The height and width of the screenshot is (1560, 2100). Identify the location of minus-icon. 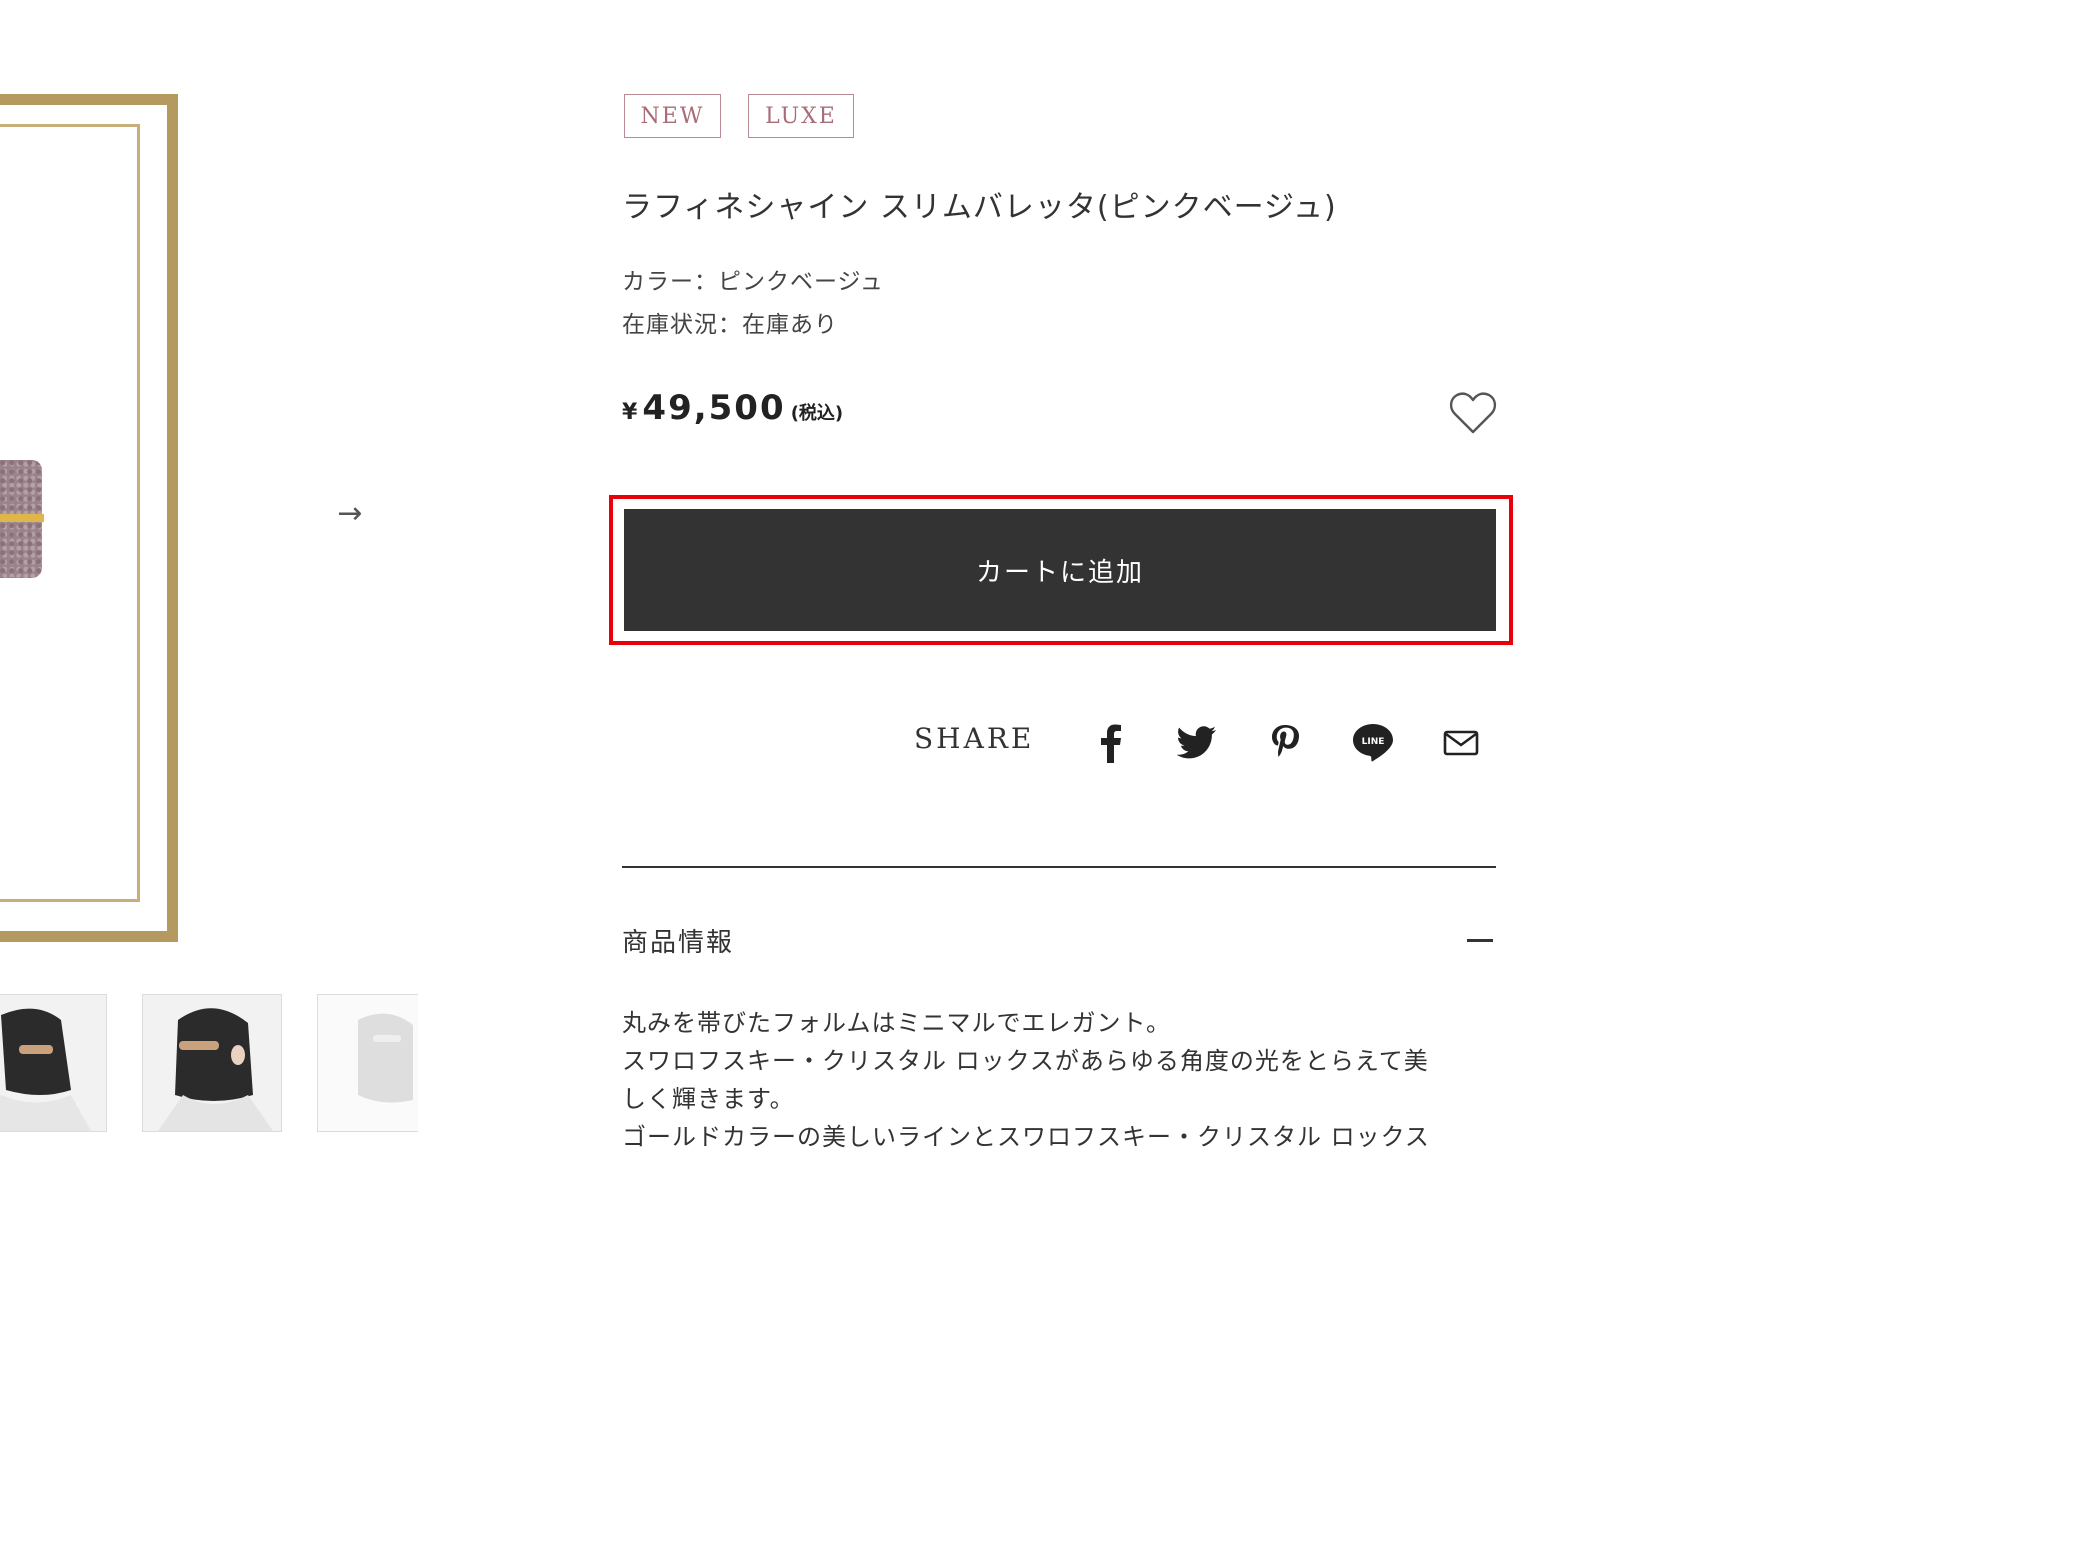
(1480, 940).